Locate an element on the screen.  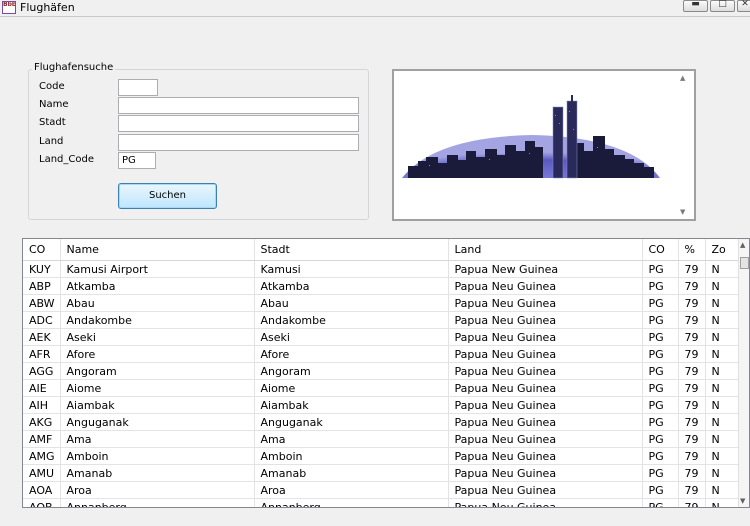
table-cell: ABP is located at coordinates (42, 286).